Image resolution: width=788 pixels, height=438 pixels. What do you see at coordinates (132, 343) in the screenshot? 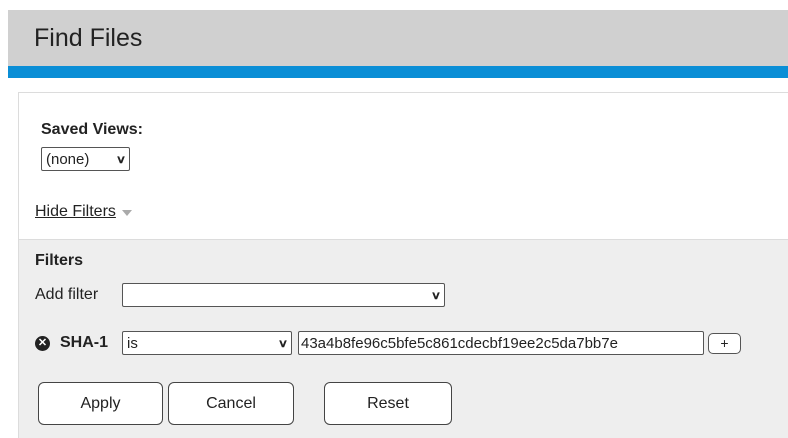
I see `filter-operator-value: is` at bounding box center [132, 343].